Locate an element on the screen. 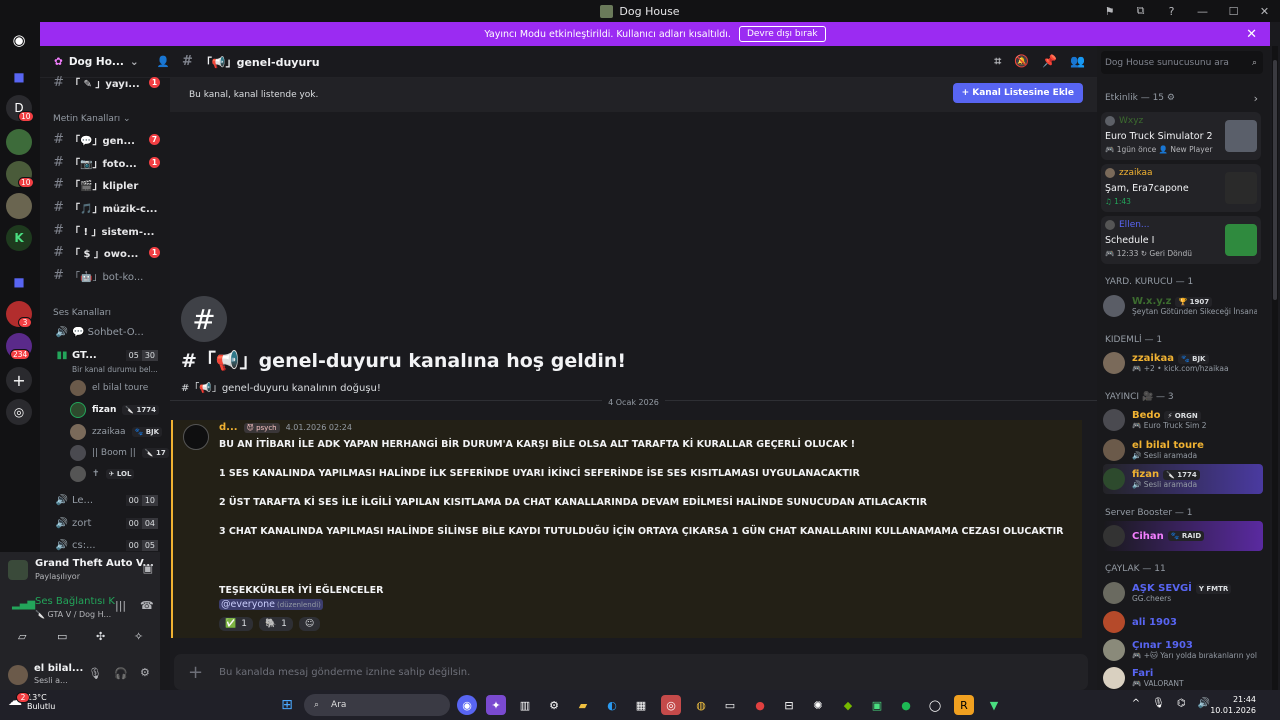  screenshare-icon: ▭ is located at coordinates (62, 636).